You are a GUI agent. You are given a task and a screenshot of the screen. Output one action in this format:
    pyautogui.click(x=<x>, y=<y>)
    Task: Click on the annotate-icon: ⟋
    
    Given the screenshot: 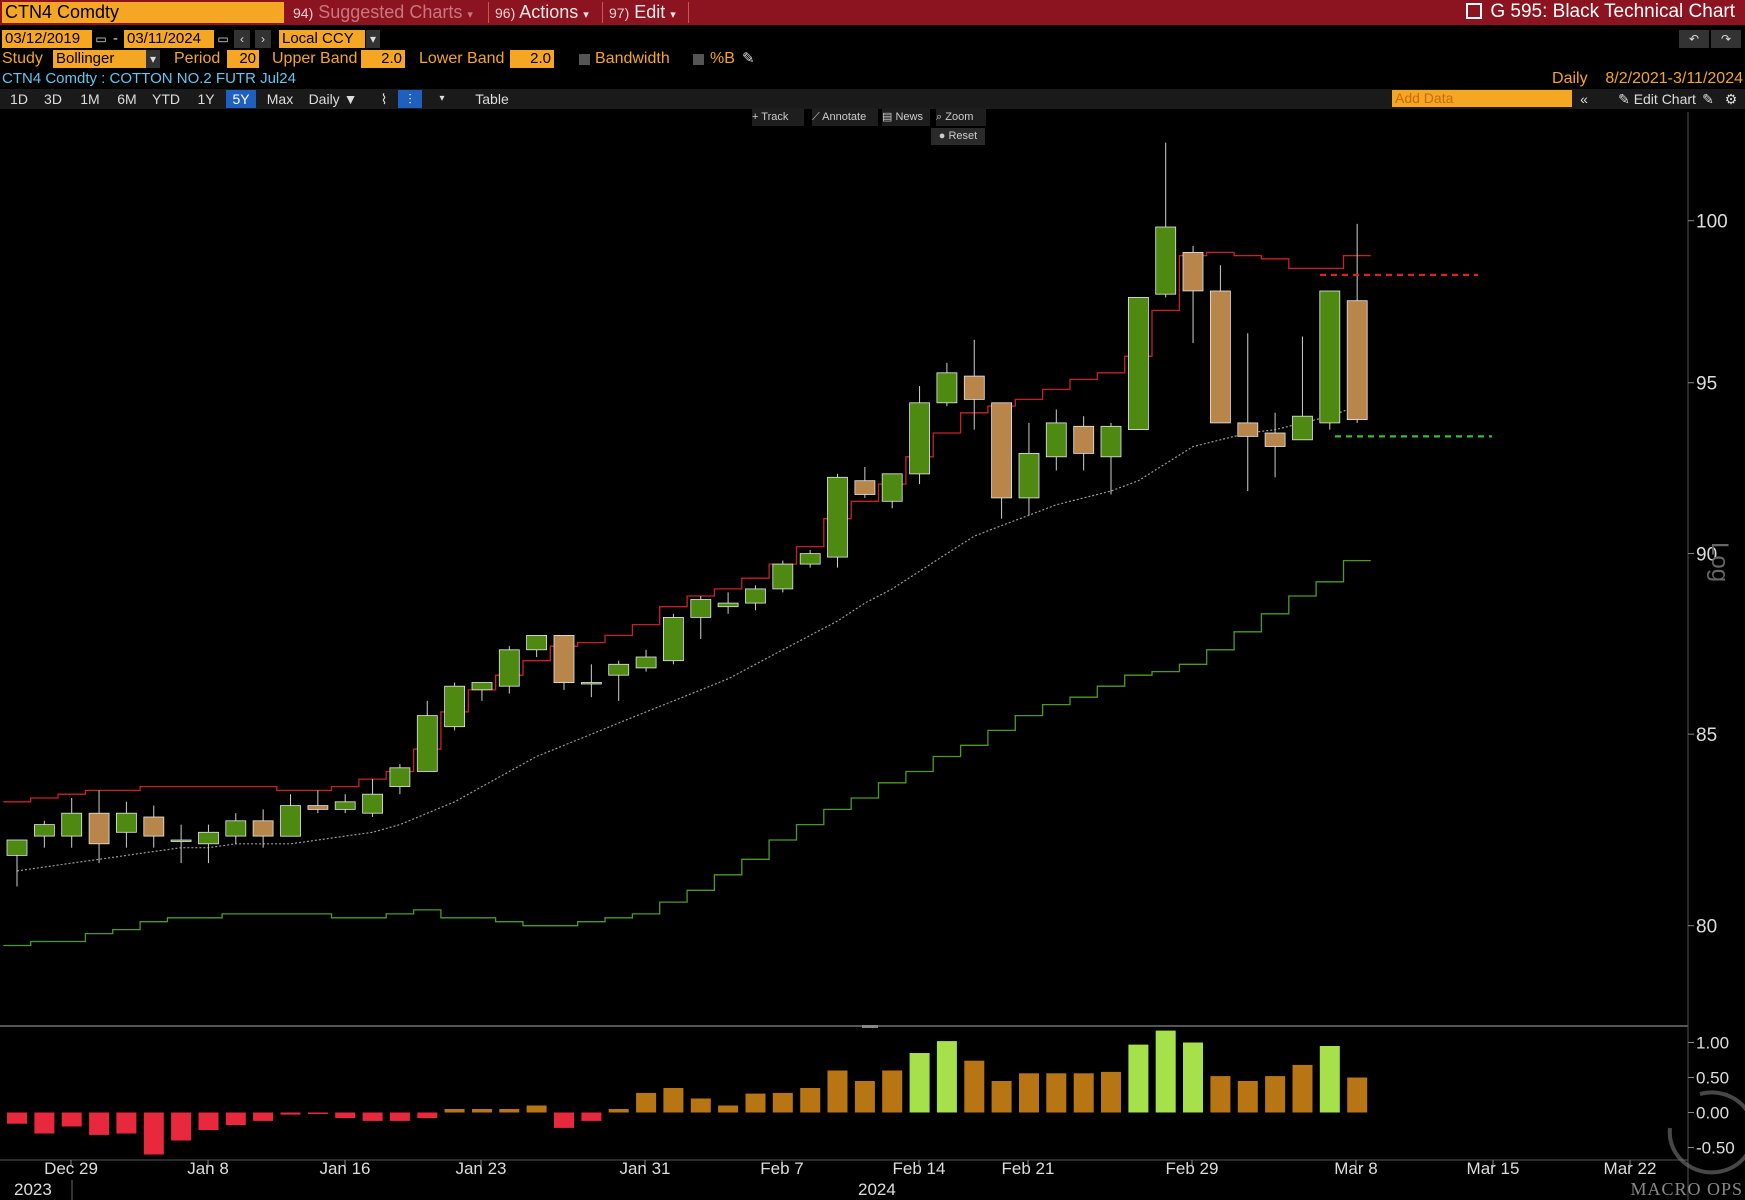 What is the action you would take?
    pyautogui.click(x=816, y=117)
    